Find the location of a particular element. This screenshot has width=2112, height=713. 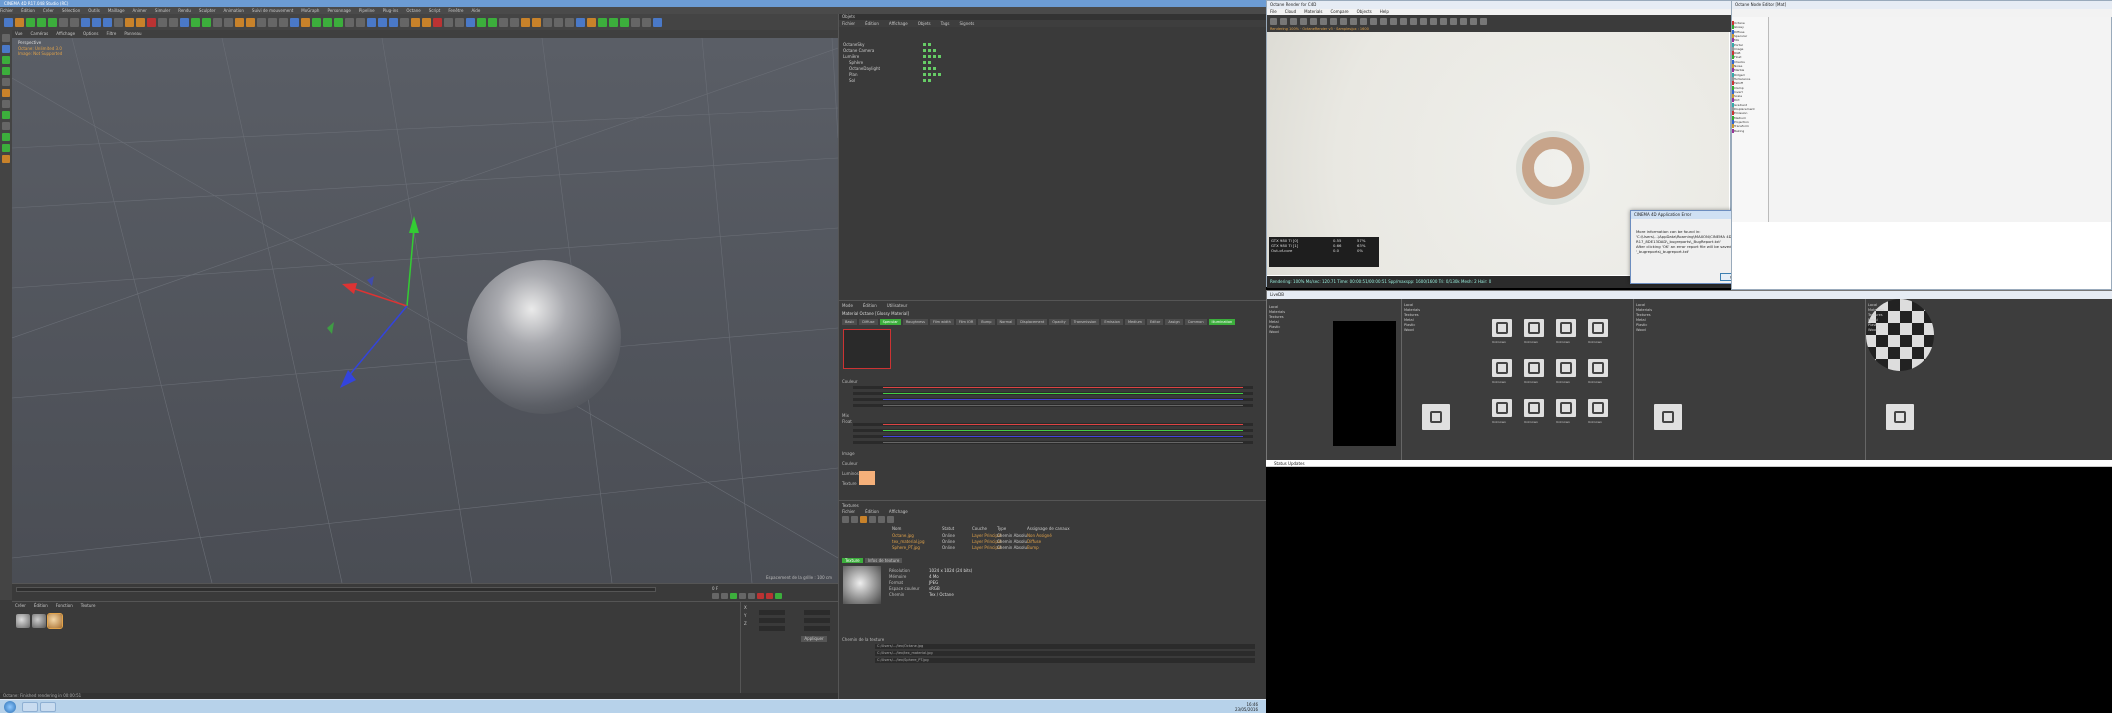

menu-item: Créer is located at coordinates (48, 10).